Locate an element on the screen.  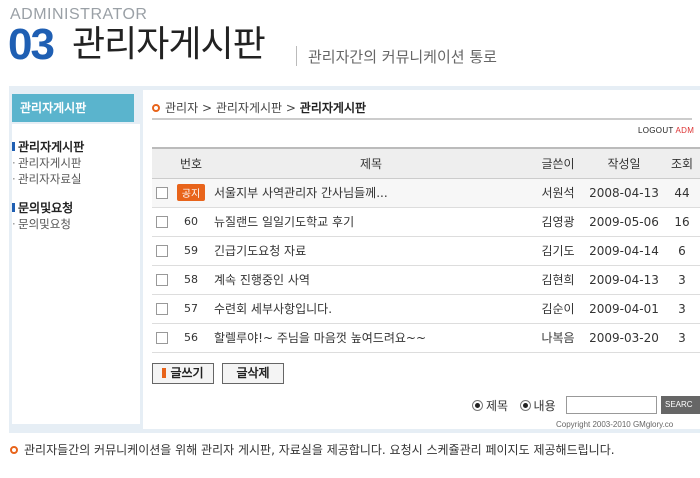
col-check is located at coordinates (162, 163).